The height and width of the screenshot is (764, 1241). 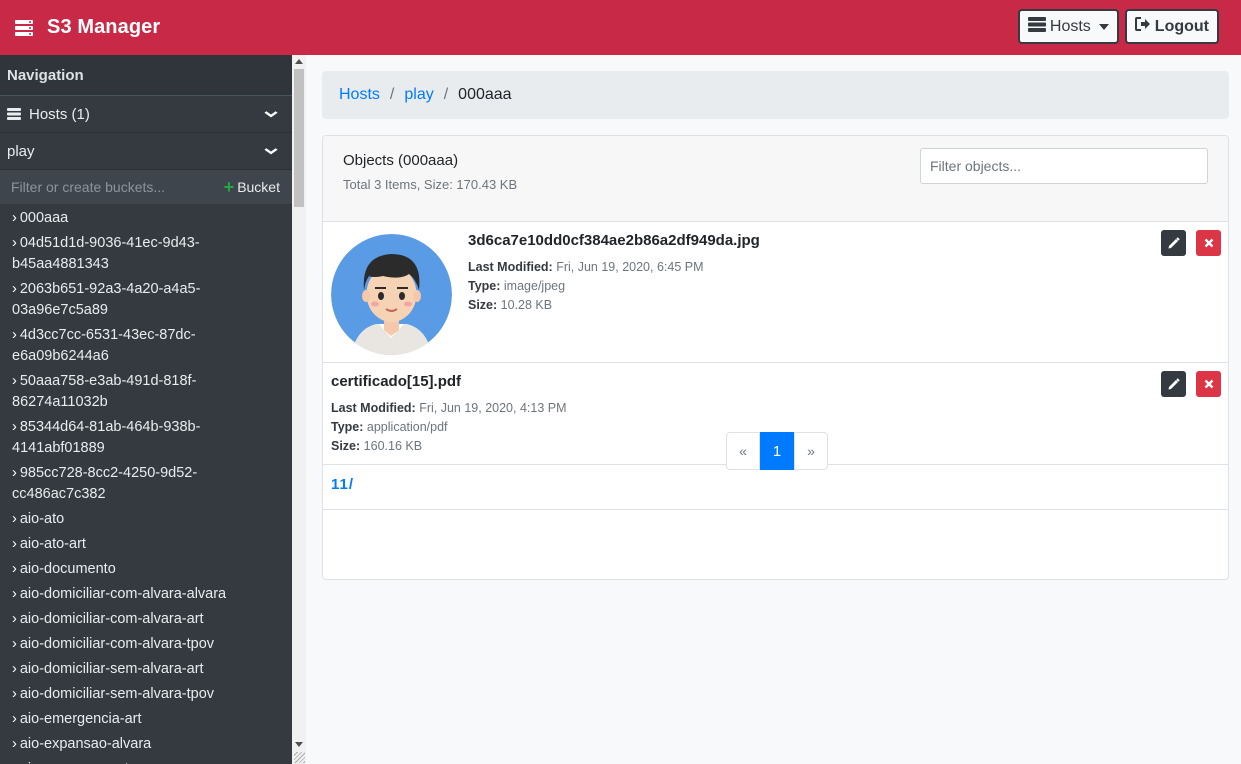 What do you see at coordinates (146, 114) in the screenshot?
I see `sidebar-hosts-toggle: Hosts (1)` at bounding box center [146, 114].